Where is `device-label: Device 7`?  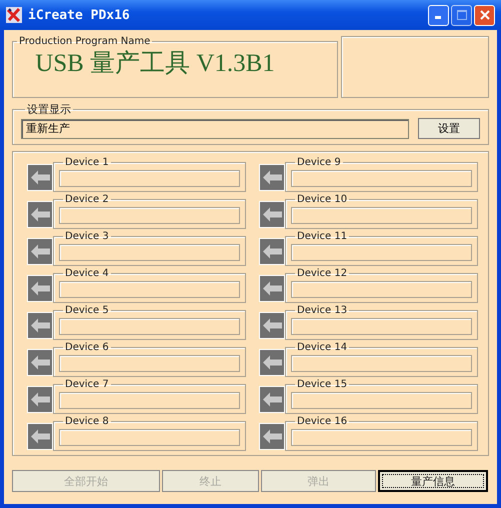
device-label: Device 7 is located at coordinates (87, 385).